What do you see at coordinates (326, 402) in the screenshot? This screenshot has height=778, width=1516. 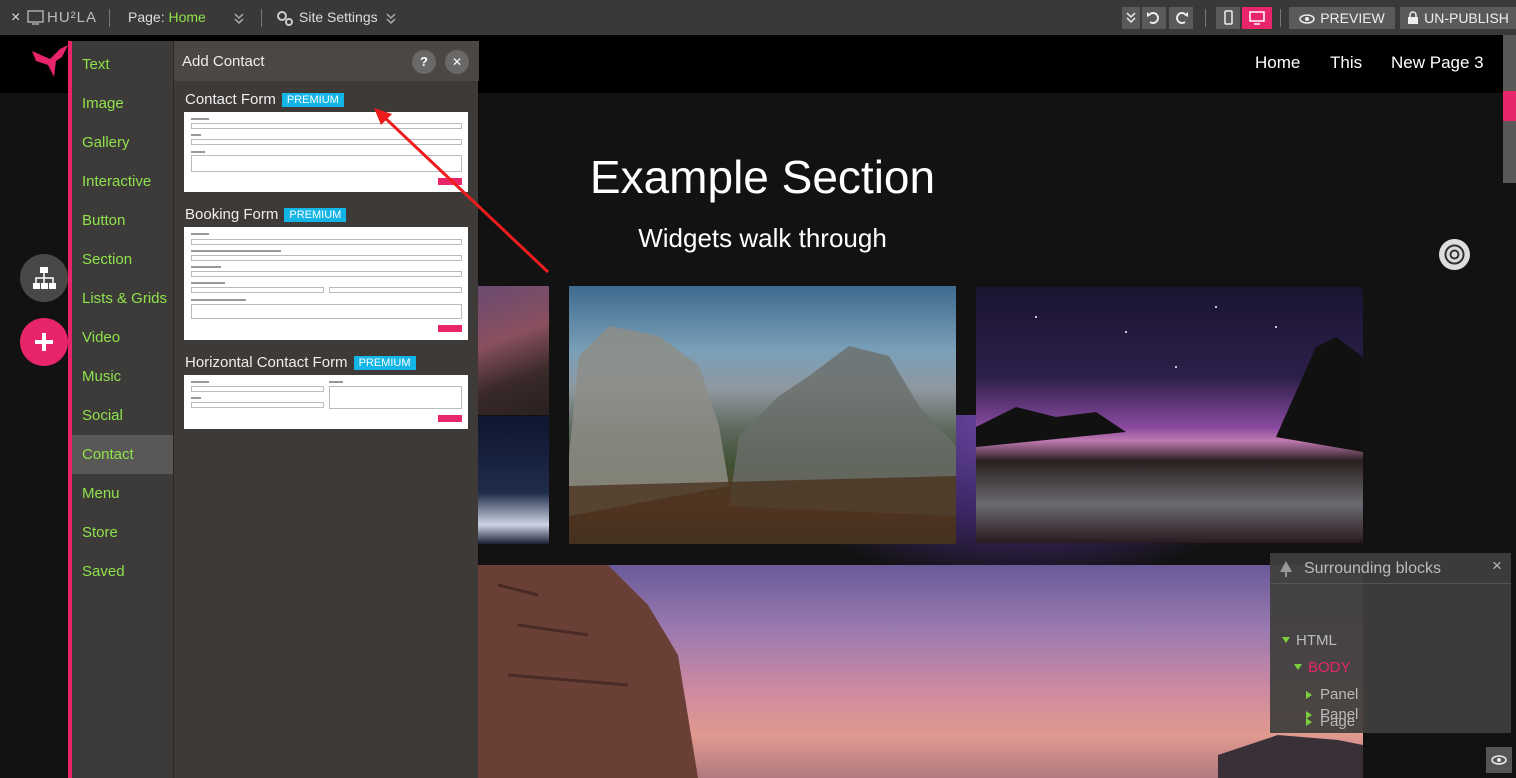 I see `widget-horizontal-contact-form-thumbnail` at bounding box center [326, 402].